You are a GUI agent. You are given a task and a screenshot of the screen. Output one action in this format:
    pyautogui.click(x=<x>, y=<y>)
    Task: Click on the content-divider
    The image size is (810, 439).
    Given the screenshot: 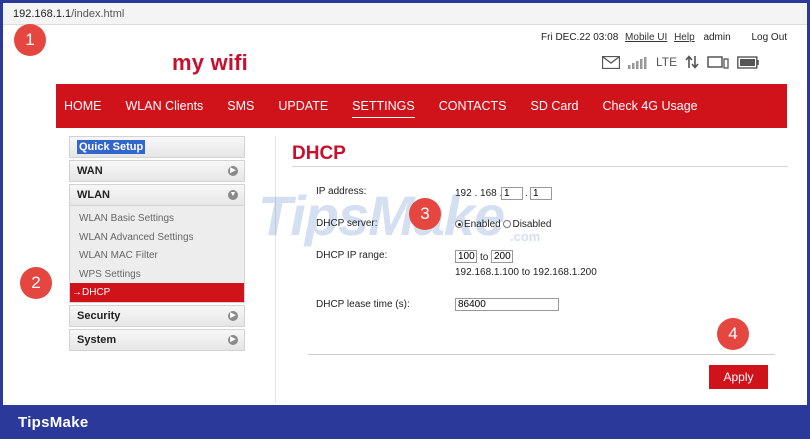 What is the action you would take?
    pyautogui.click(x=275, y=269)
    